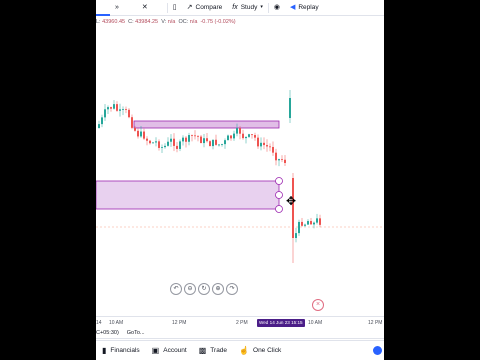  Describe the element at coordinates (190, 289) in the screenshot. I see `zoom-out-icon: ⊖` at that location.